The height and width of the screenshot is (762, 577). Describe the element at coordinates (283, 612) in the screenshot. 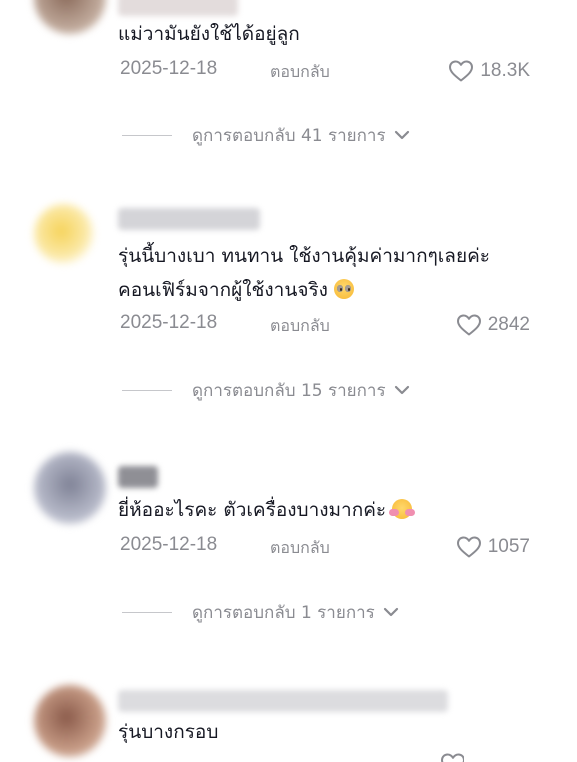

I see `view-replies-label: ดูการตอบกลับ 1 รายการ` at that location.